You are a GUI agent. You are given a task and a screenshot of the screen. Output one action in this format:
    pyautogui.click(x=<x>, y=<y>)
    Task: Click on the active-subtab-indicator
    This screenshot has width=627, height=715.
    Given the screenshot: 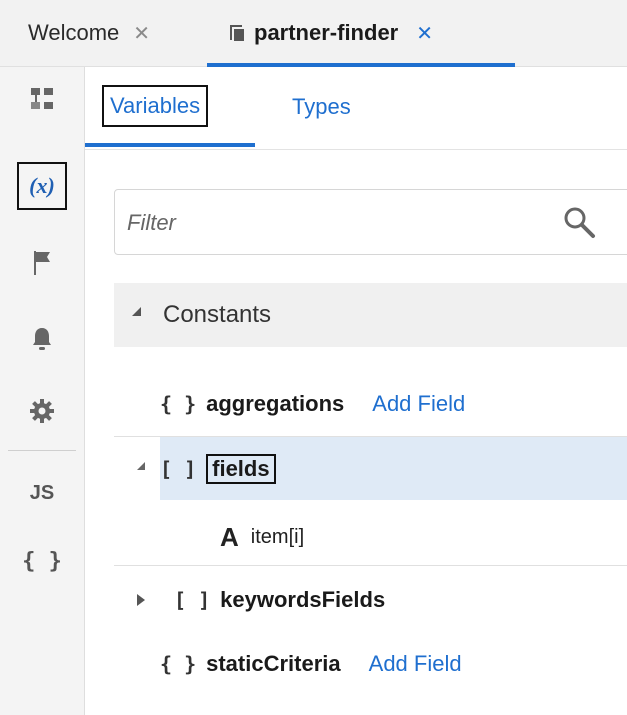 What is the action you would take?
    pyautogui.click(x=170, y=145)
    